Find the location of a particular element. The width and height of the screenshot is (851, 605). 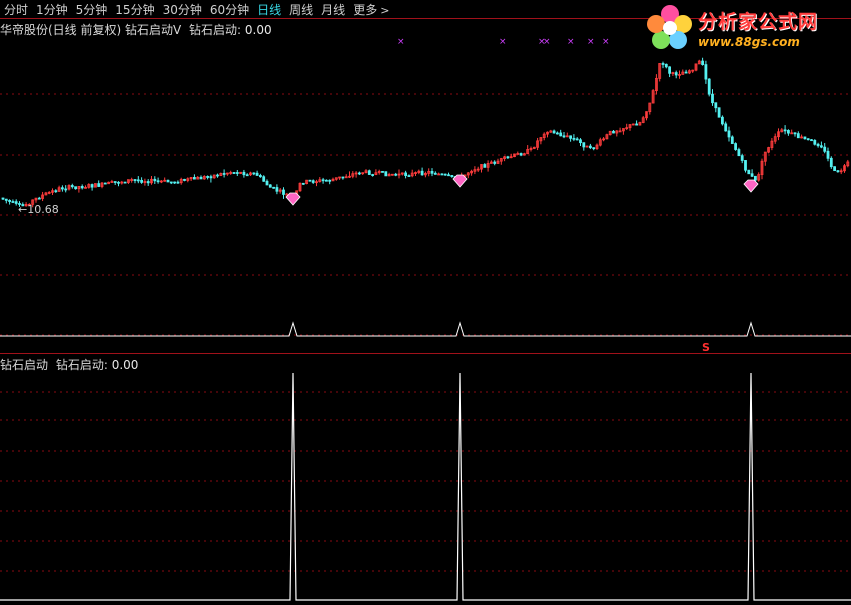

sub-panel-name: 钻石启动 is located at coordinates (24, 365).